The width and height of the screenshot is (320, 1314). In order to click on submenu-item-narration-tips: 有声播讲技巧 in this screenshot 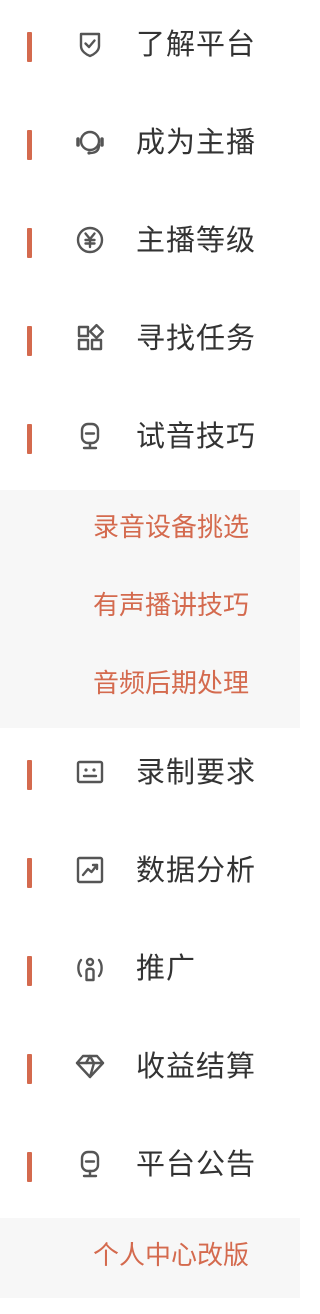, I will do `click(150, 625)`.